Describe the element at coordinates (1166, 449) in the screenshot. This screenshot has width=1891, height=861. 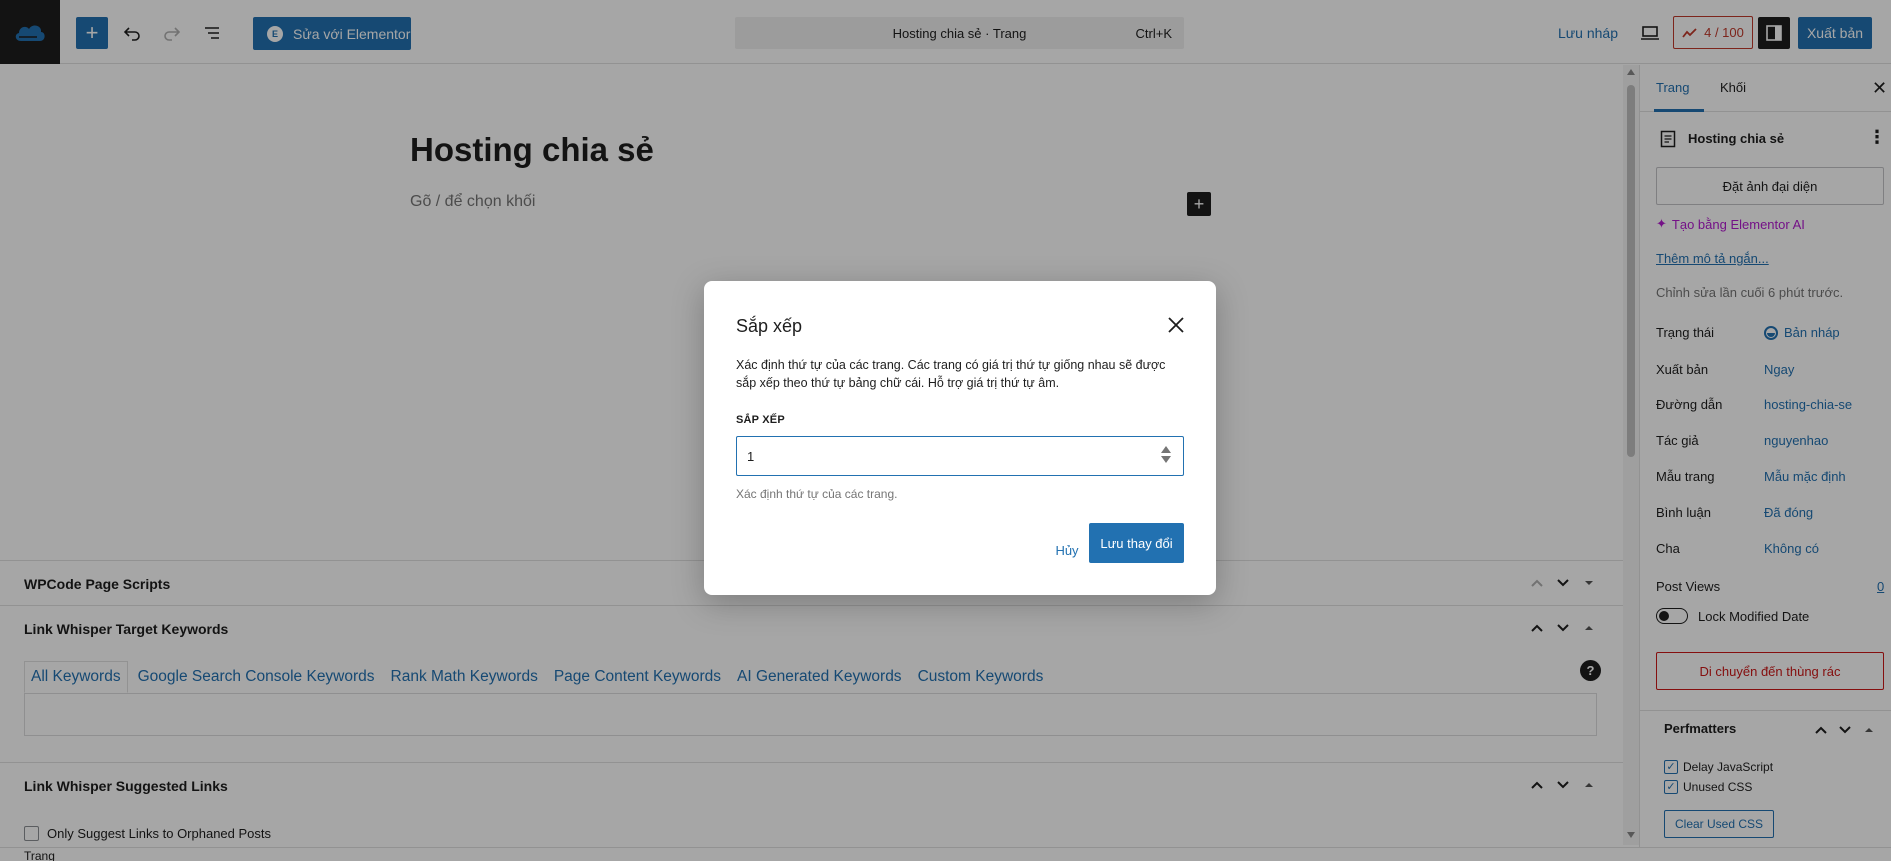
I see `increment-arrow-icon` at that location.